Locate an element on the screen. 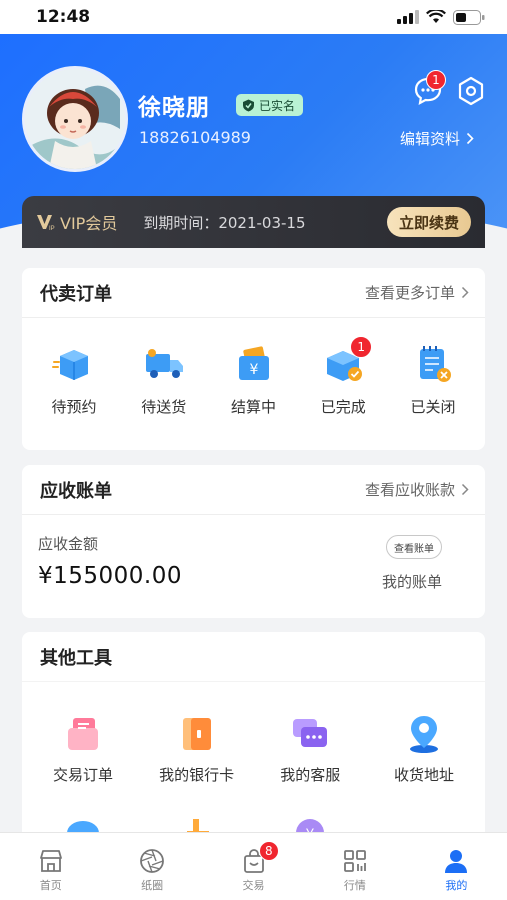  tab-label: 首页 is located at coordinates (50, 885).